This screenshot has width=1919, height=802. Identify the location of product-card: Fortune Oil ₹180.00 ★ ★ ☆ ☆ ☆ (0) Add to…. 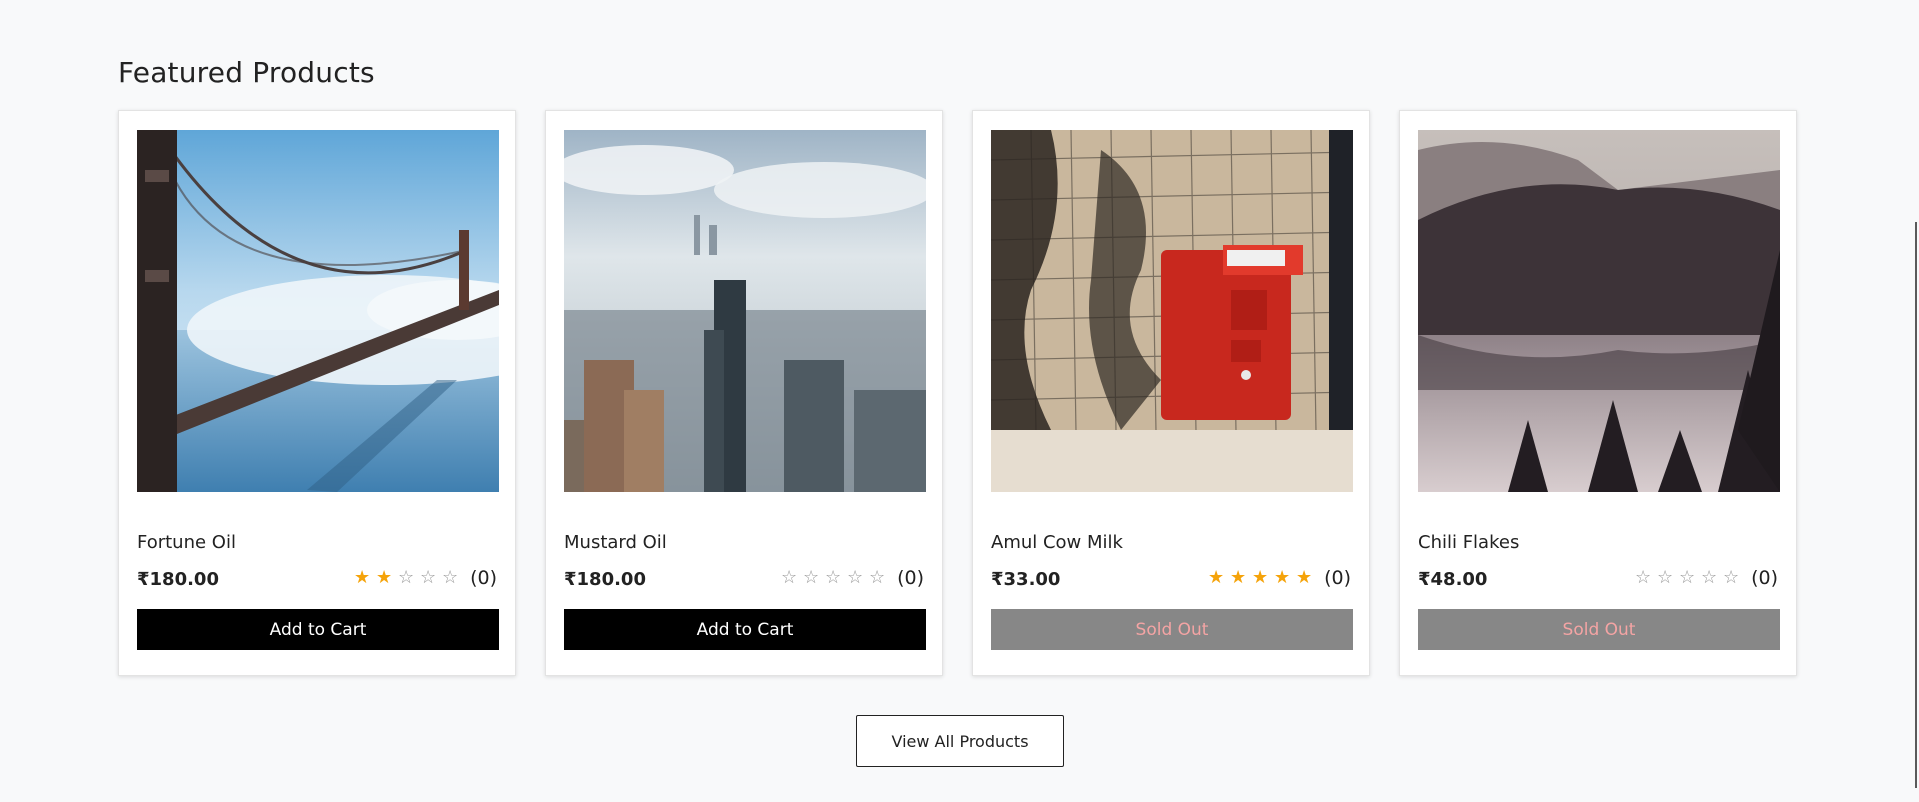
(317, 393).